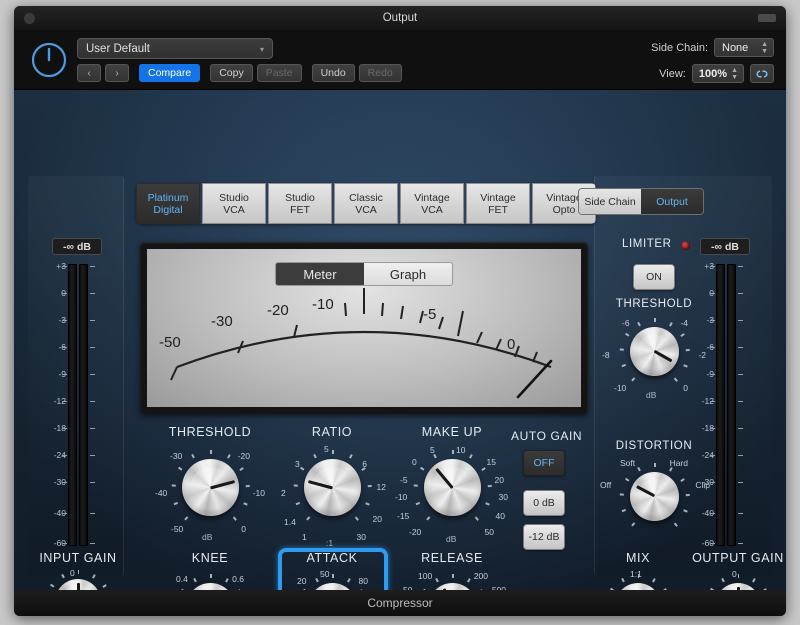  I want to click on threshold-label: THRESHOLD, so click(210, 432).